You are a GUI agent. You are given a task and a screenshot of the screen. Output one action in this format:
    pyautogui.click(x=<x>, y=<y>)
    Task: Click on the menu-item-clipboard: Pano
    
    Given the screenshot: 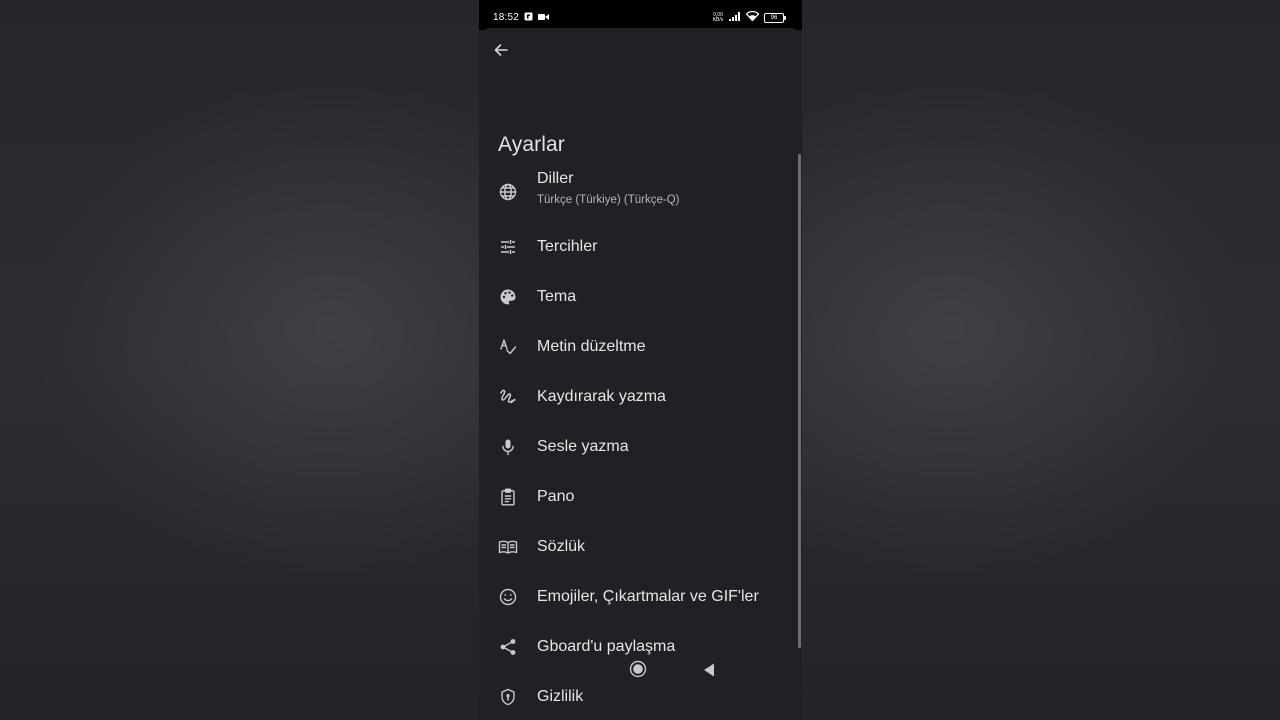 What is the action you would take?
    pyautogui.click(x=636, y=498)
    